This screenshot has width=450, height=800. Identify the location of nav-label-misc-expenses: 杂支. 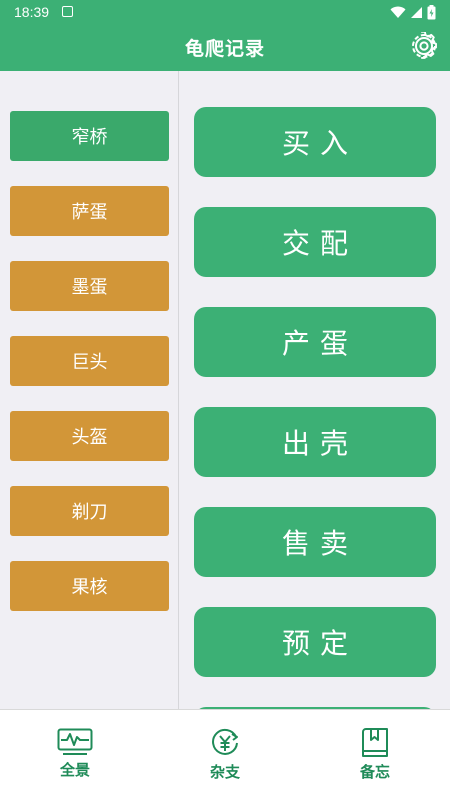
(224, 772).